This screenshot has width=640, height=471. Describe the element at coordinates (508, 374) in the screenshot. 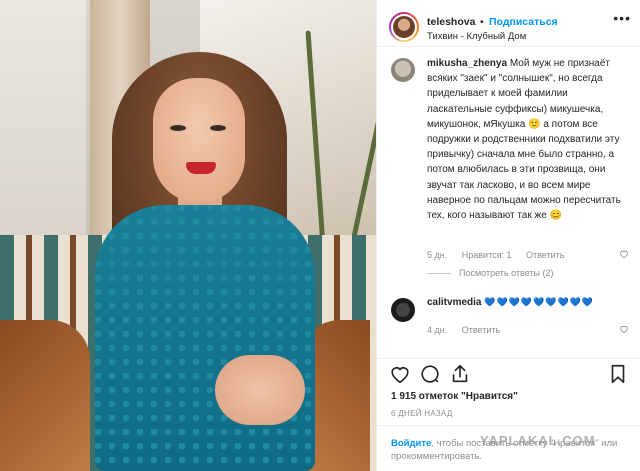

I see `action-bar` at that location.